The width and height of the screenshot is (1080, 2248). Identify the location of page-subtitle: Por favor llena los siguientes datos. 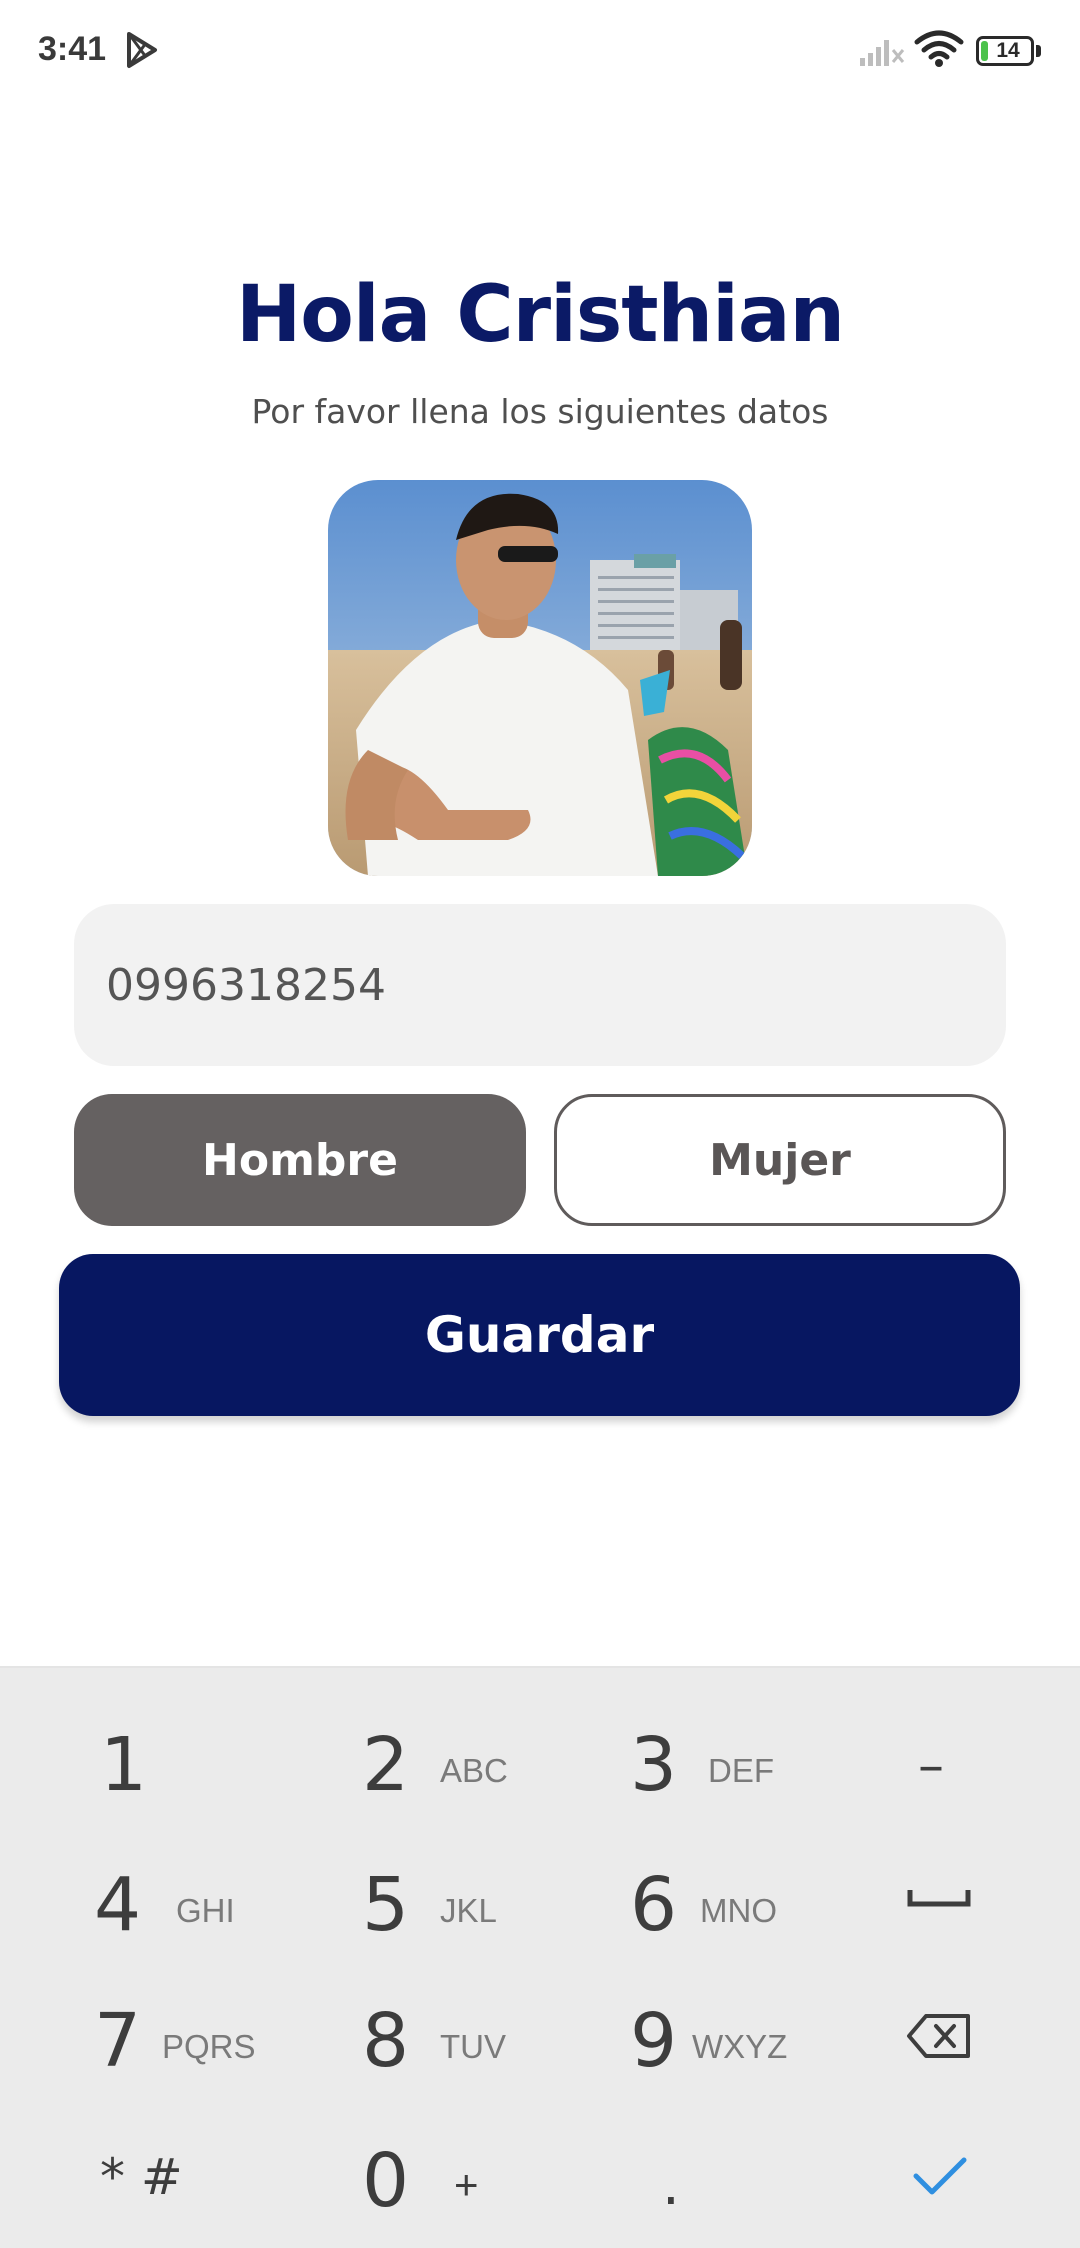
(540, 411).